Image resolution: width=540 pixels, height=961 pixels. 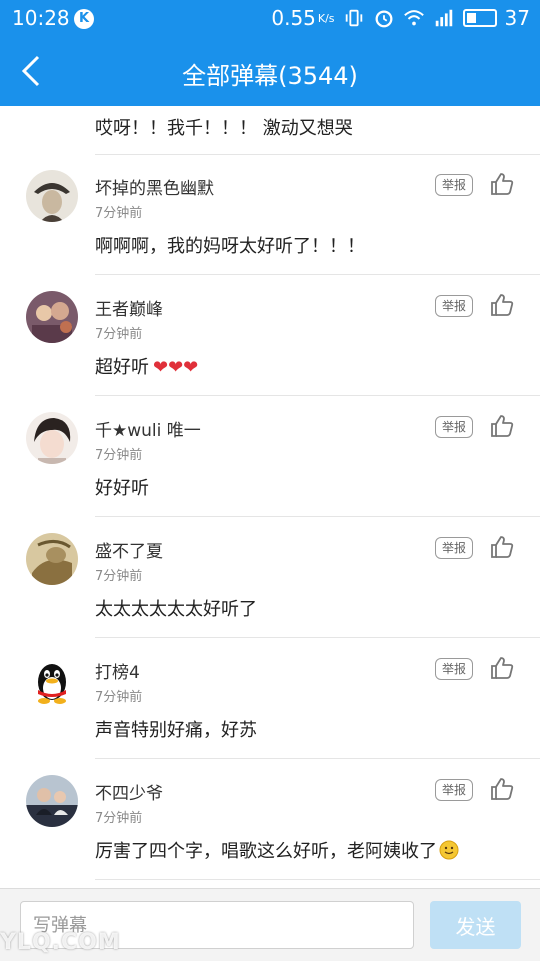 What do you see at coordinates (400, 18) in the screenshot?
I see `status-icons: 0.55 K/s 37` at bounding box center [400, 18].